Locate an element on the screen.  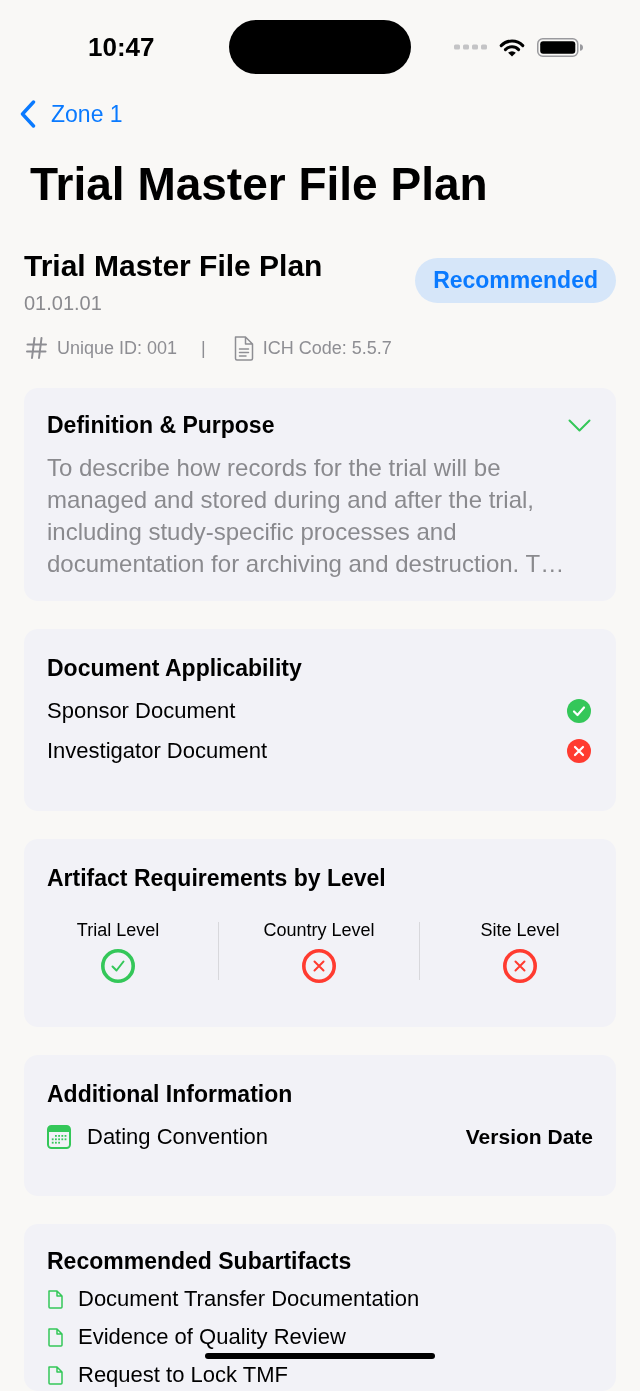
card-title: Recommended Subartifacts is located at coordinates (200, 1261).